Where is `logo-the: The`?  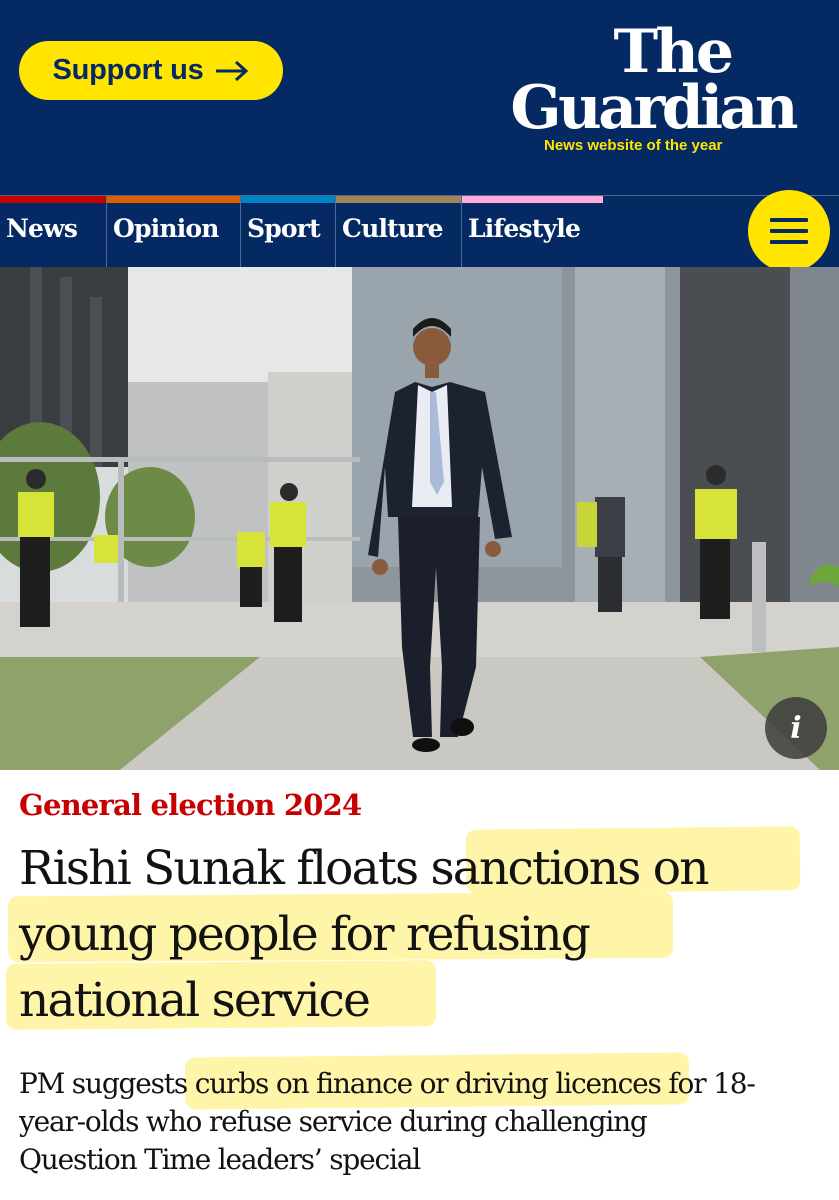 logo-the: The is located at coordinates (673, 52).